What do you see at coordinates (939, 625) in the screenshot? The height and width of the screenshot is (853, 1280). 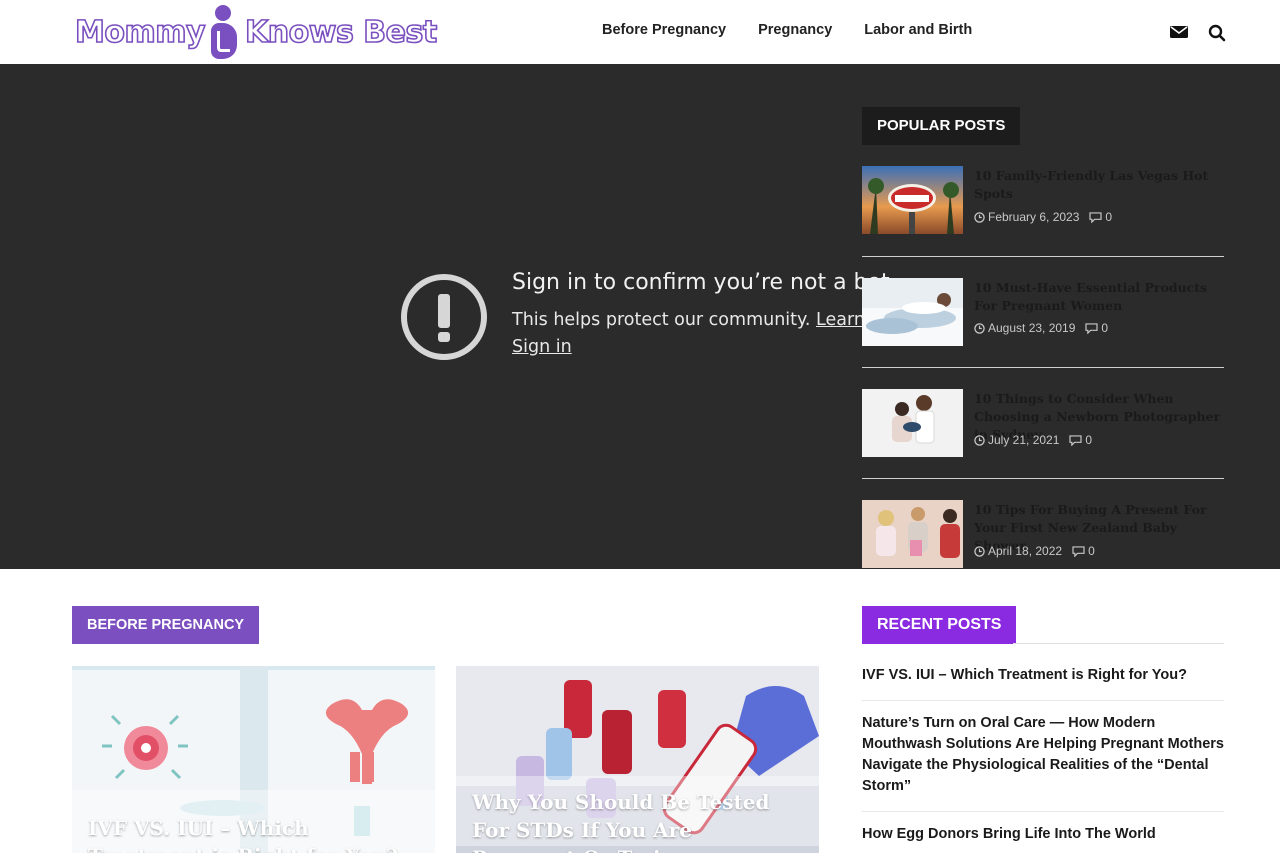 I see `recent-posts-heading: RECENT POSTS` at bounding box center [939, 625].